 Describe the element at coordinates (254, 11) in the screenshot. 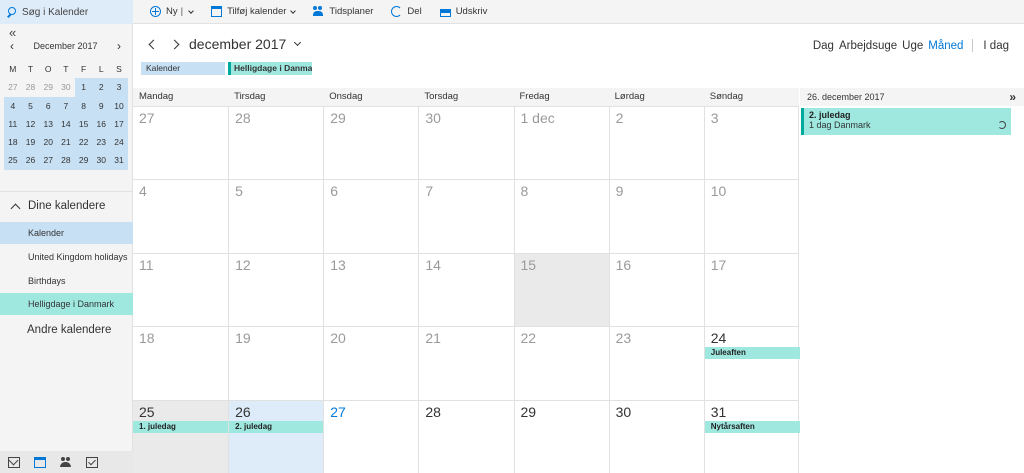

I see `add-calendar-button: Tilføj kalender` at that location.